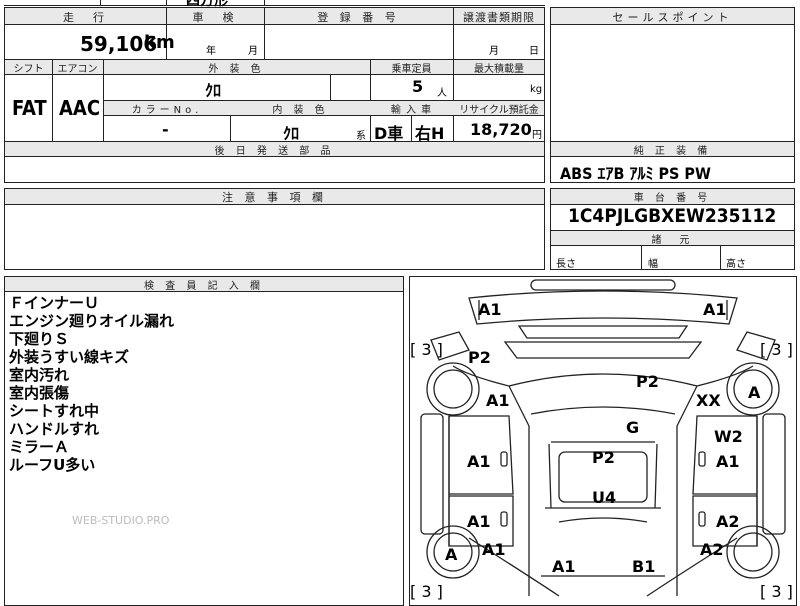 Image resolution: width=800 pixels, height=606 pixels. I want to click on tire-tread-rear-left: [ 3 ], so click(426, 591).